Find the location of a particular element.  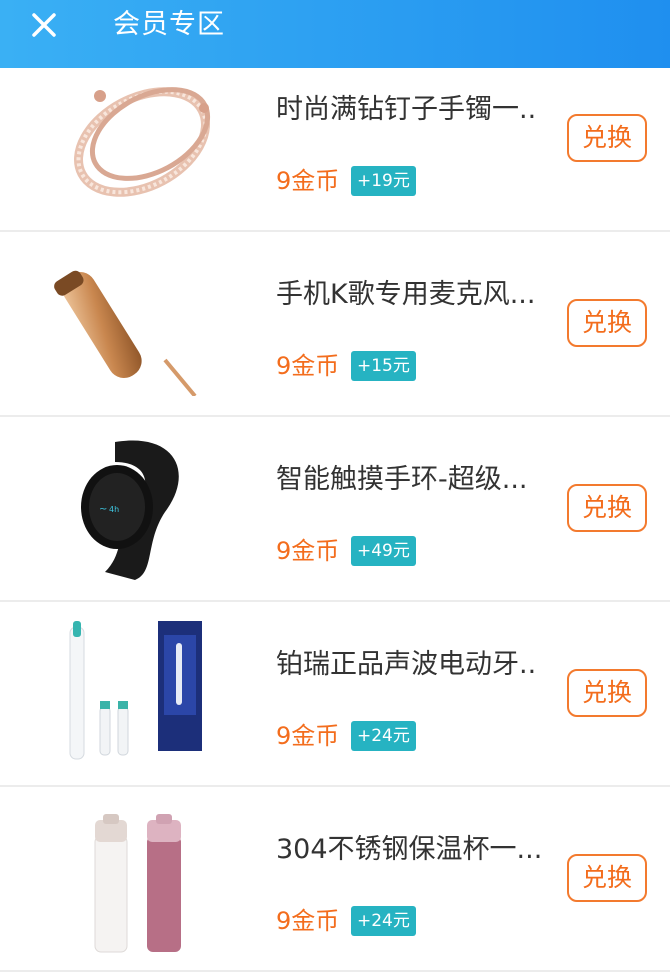

cash-tag: +49元 is located at coordinates (383, 551).